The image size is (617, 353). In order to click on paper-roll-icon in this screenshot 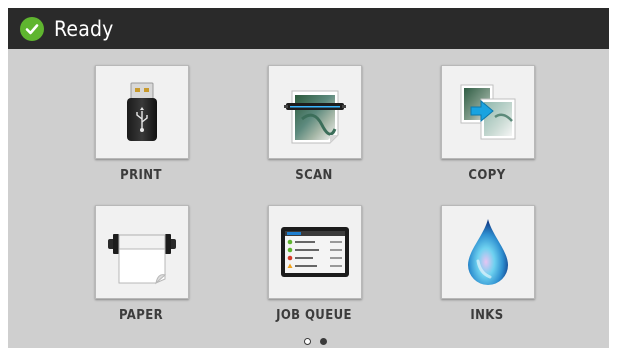, I will do `click(142, 252)`.